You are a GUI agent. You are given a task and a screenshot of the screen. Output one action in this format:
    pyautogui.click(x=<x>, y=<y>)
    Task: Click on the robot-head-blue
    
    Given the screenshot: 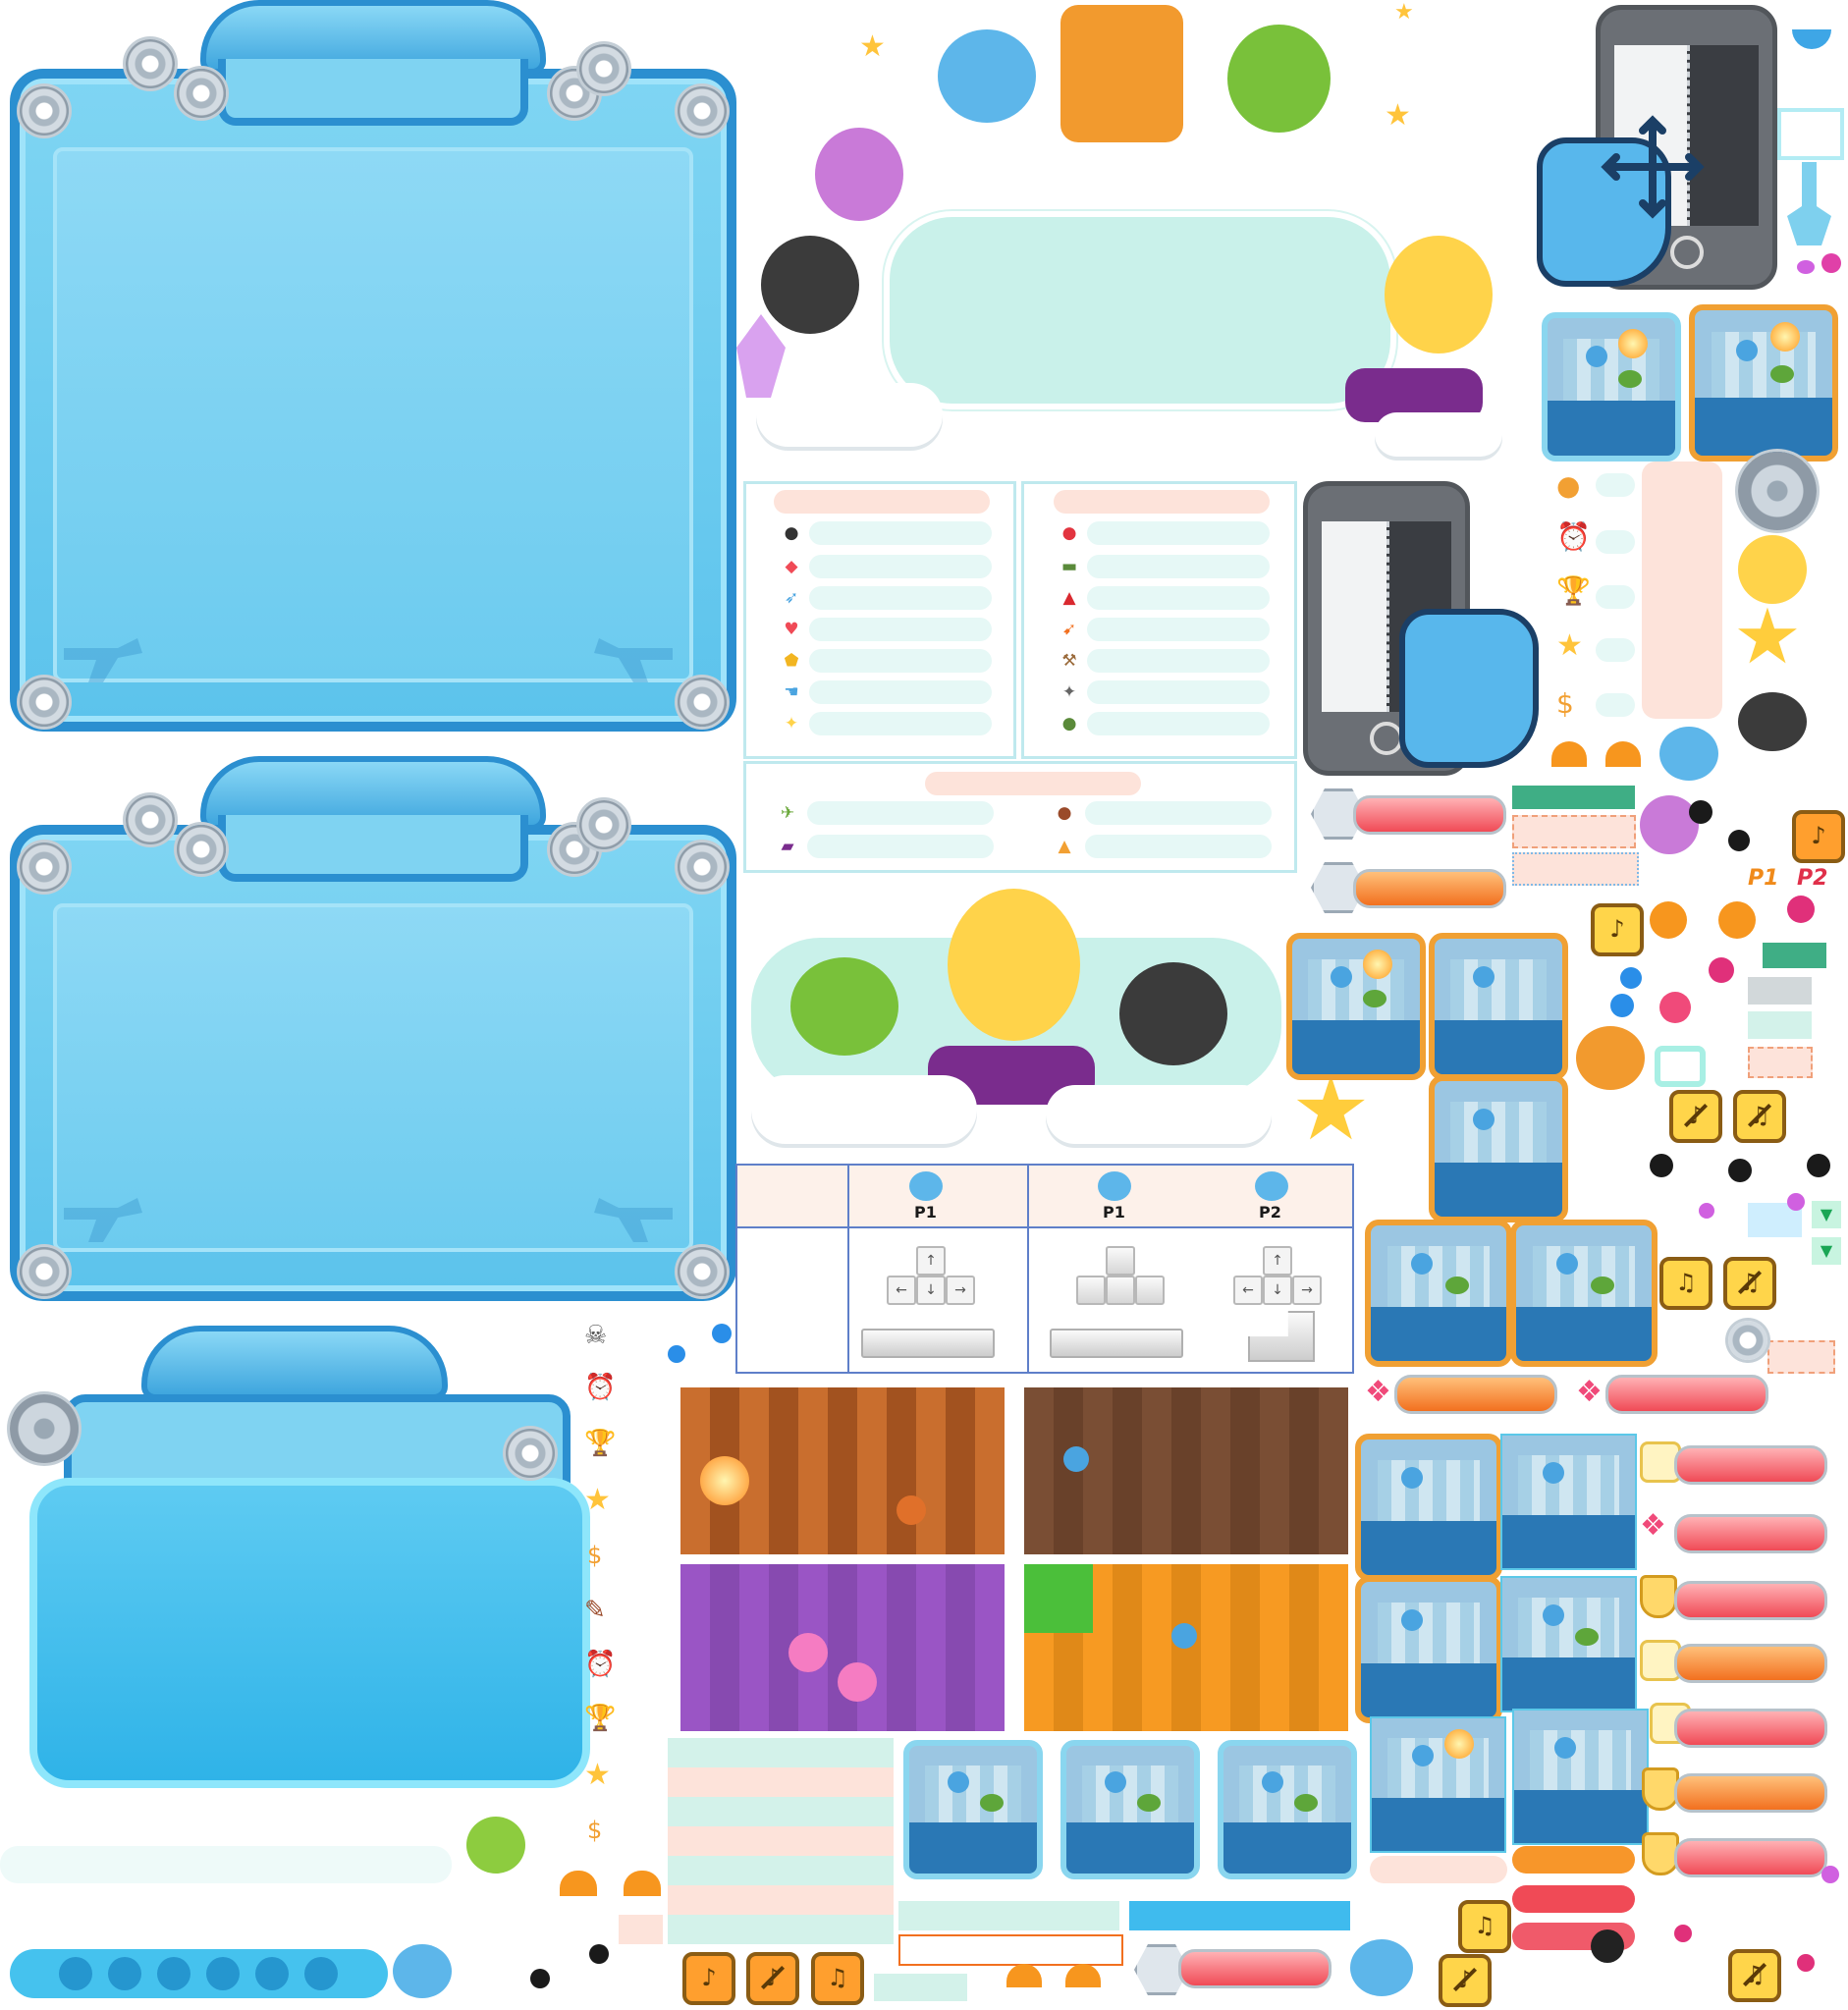 What is the action you would take?
    pyautogui.click(x=422, y=1971)
    